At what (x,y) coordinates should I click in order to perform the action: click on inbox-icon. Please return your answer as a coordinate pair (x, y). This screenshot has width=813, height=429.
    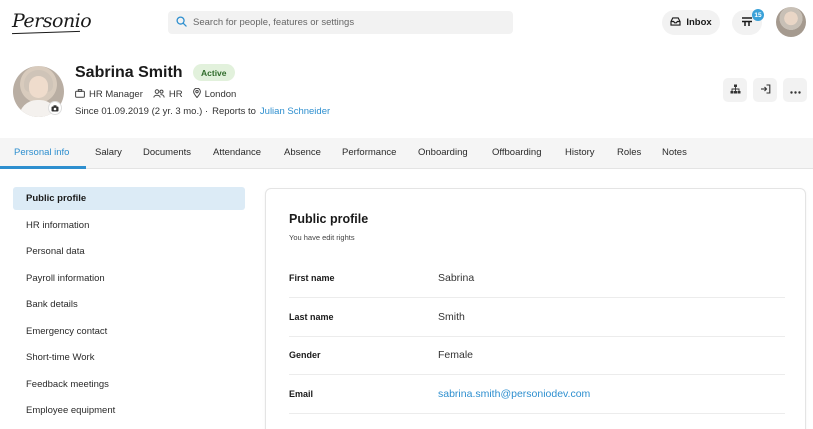
    Looking at the image, I should click on (675, 22).